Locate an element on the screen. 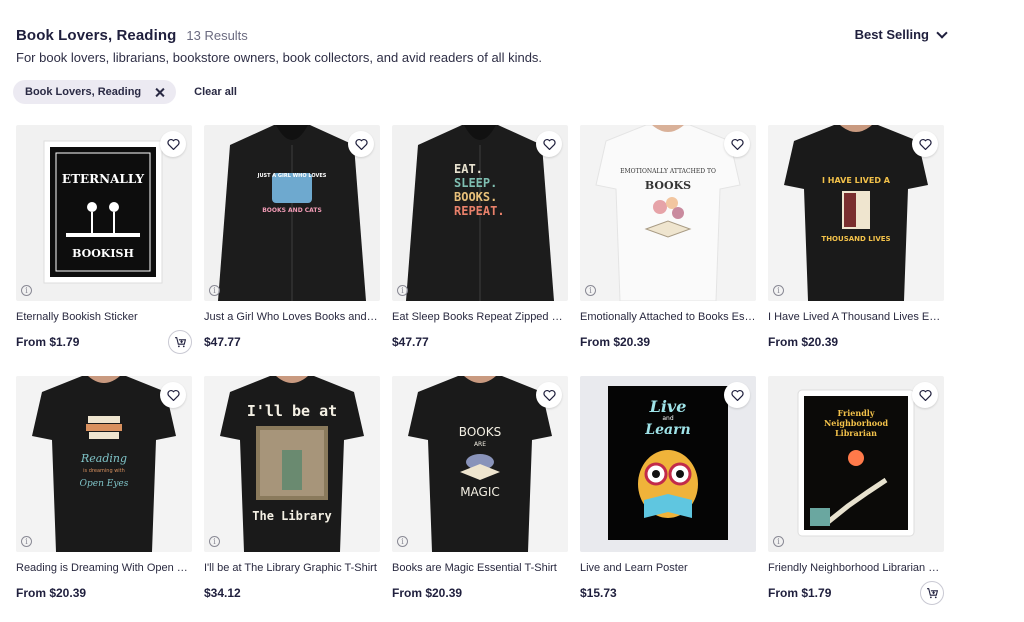 This screenshot has width=1024, height=622. product-image: Friendly Neighborhood Librarian i is located at coordinates (856, 464).